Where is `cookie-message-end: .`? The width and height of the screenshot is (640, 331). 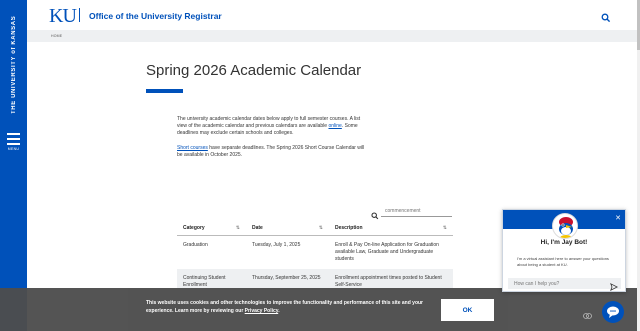
cookie-message-end: . is located at coordinates (279, 311).